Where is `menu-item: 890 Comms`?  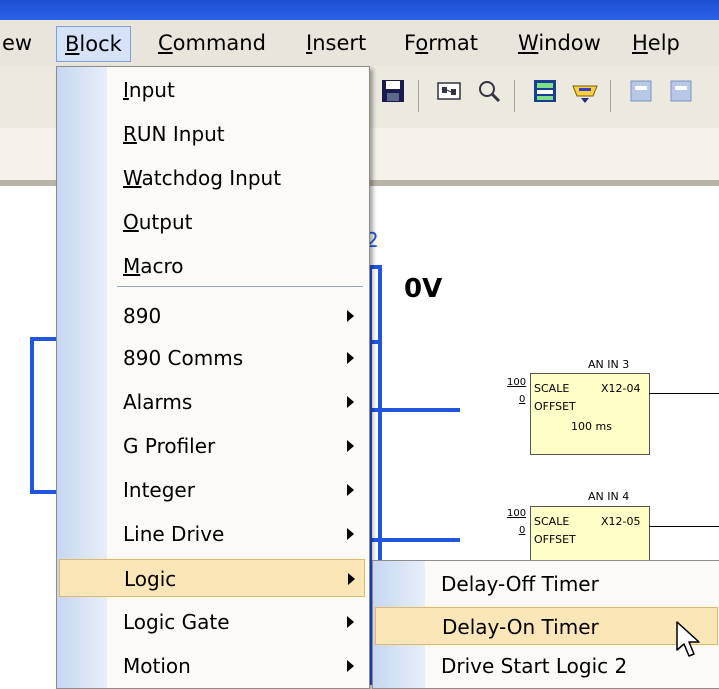 menu-item: 890 Comms is located at coordinates (212, 358).